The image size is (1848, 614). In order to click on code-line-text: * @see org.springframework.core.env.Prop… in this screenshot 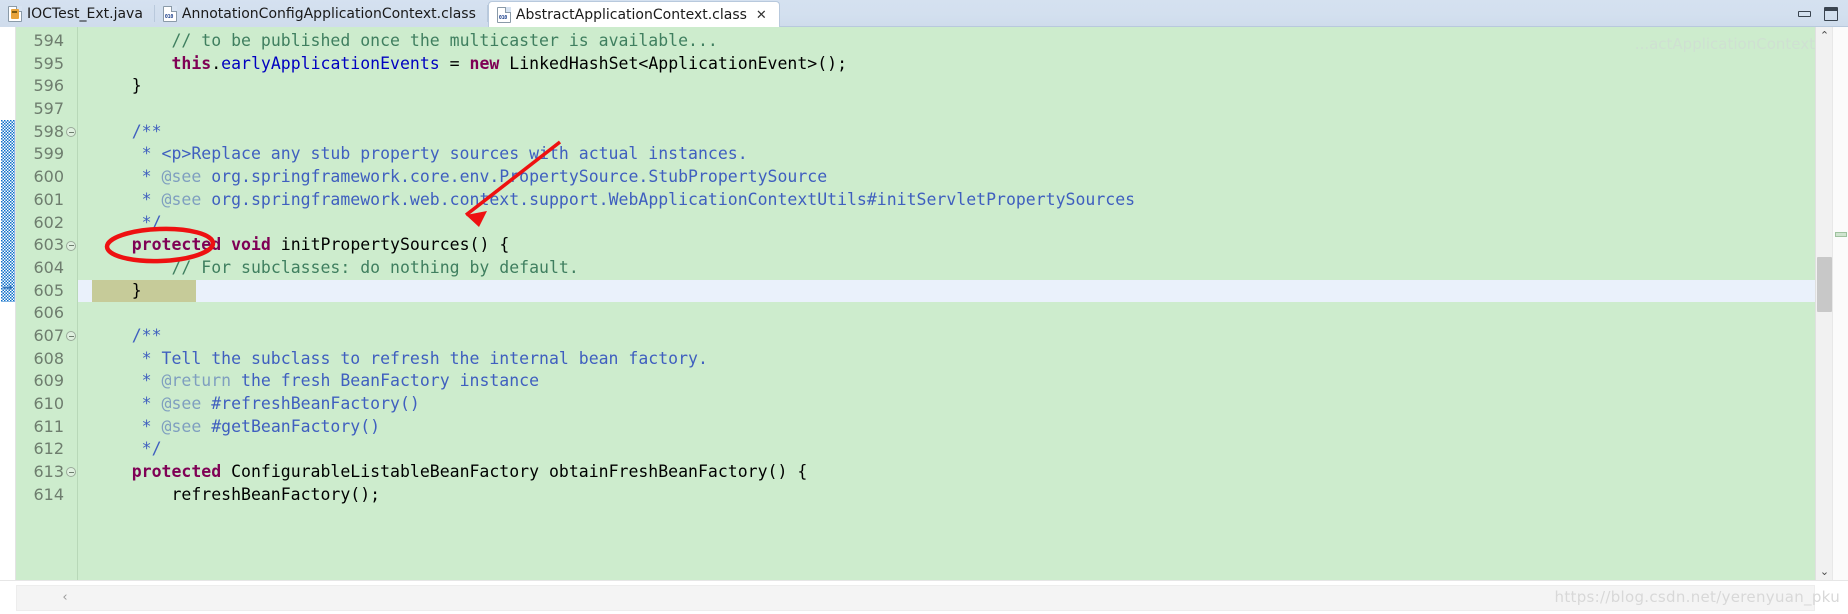, I will do `click(459, 176)`.